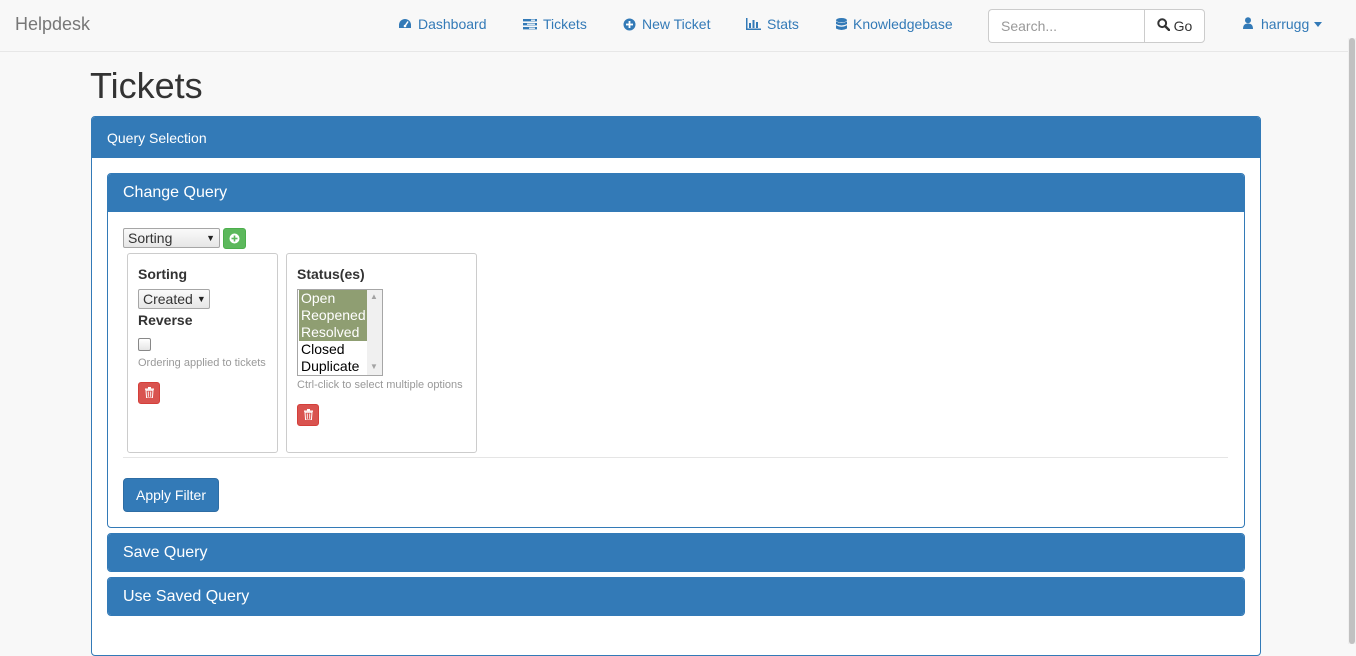  Describe the element at coordinates (753, 24) in the screenshot. I see `bar-chart-icon` at that location.